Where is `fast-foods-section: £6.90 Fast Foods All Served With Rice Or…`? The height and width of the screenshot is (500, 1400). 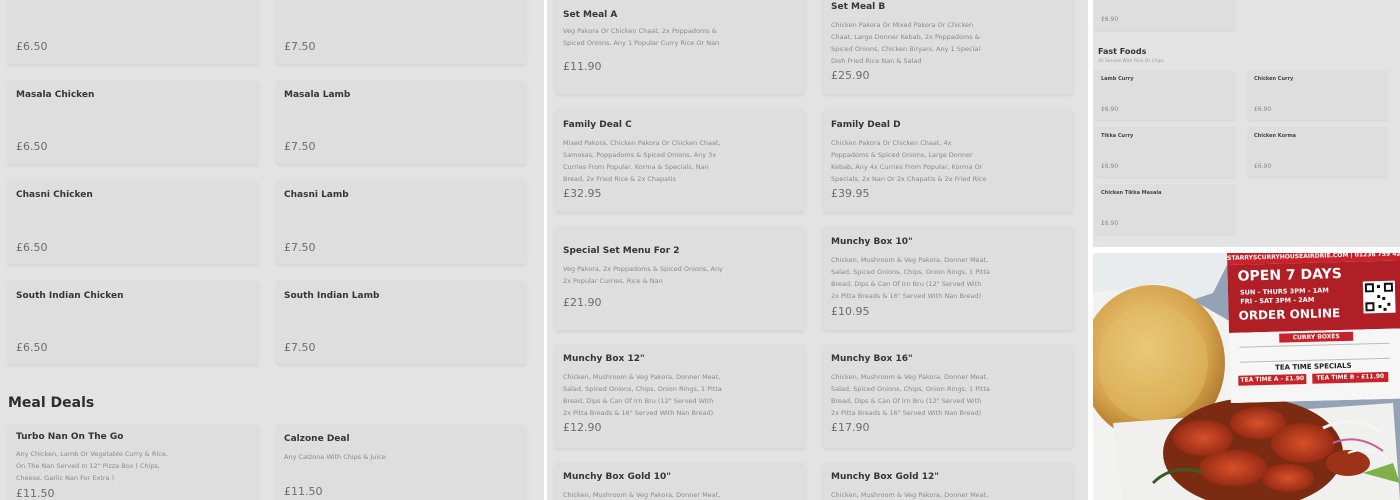
fast-foods-section: £6.90 Fast Foods All Served With Rice Or… is located at coordinates (1246, 123).